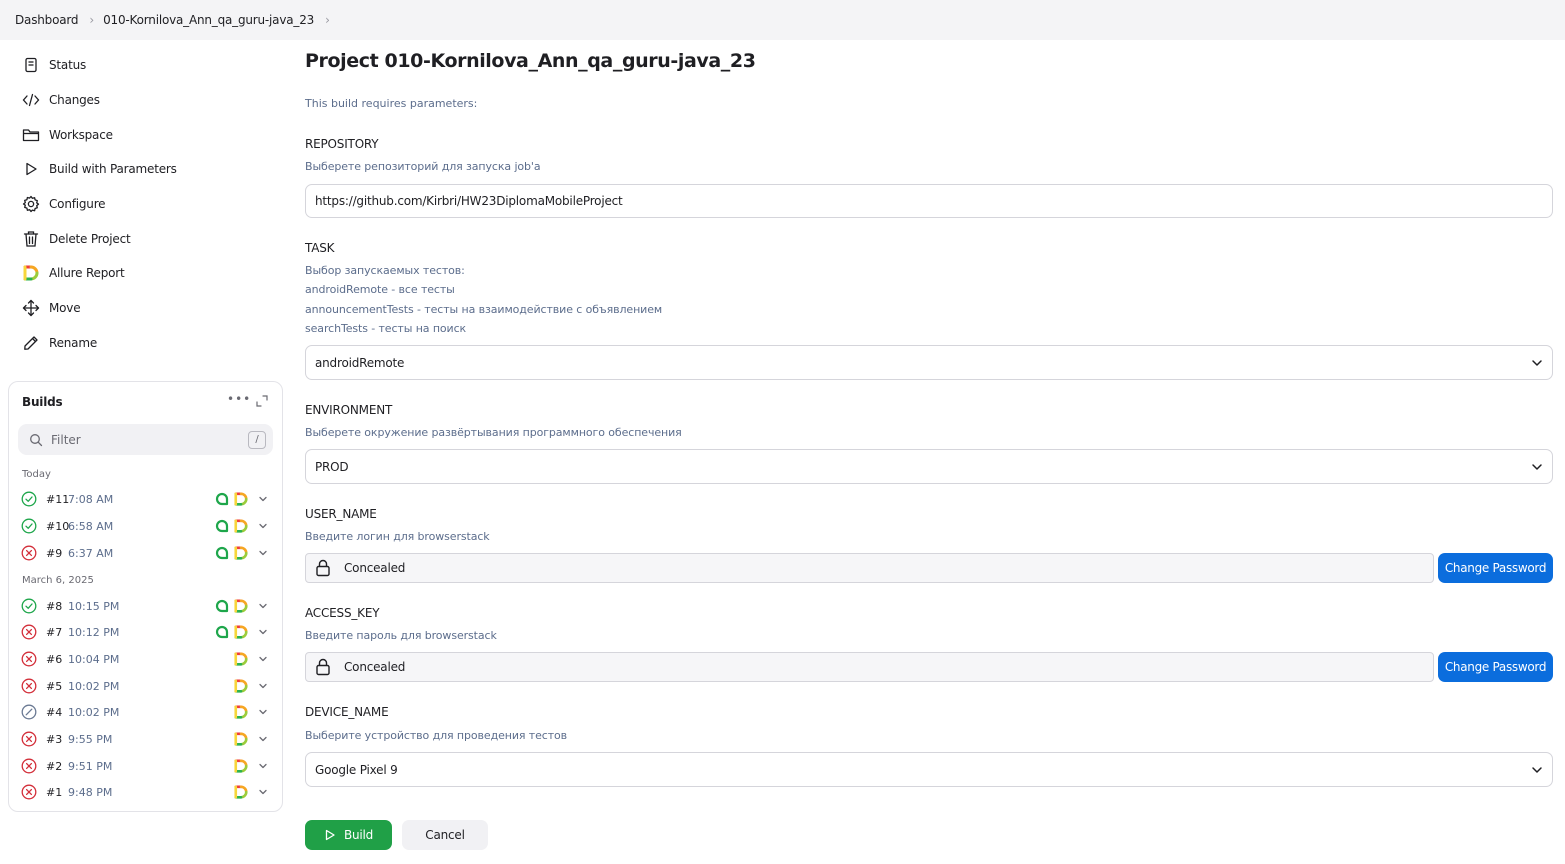 This screenshot has width=1565, height=864. I want to click on sidebar-item-label: Delete Project, so click(90, 238).